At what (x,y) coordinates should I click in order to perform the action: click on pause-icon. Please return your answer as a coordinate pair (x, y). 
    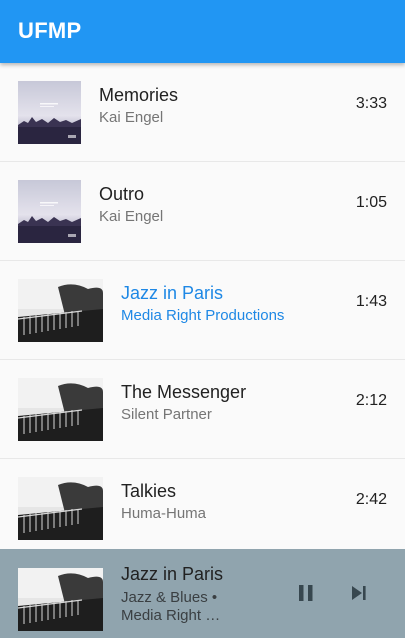
    Looking at the image, I should click on (306, 593).